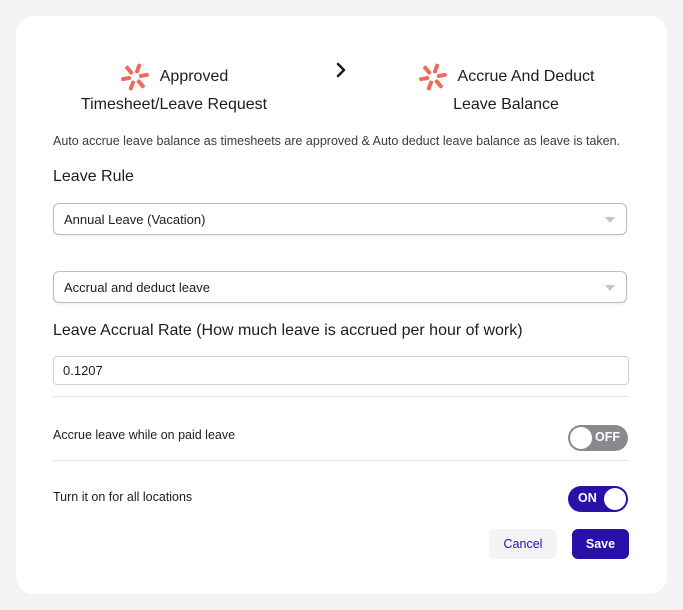  Describe the element at coordinates (340, 287) in the screenshot. I see `leave-mode-select: Accrual and deduct leave` at that location.